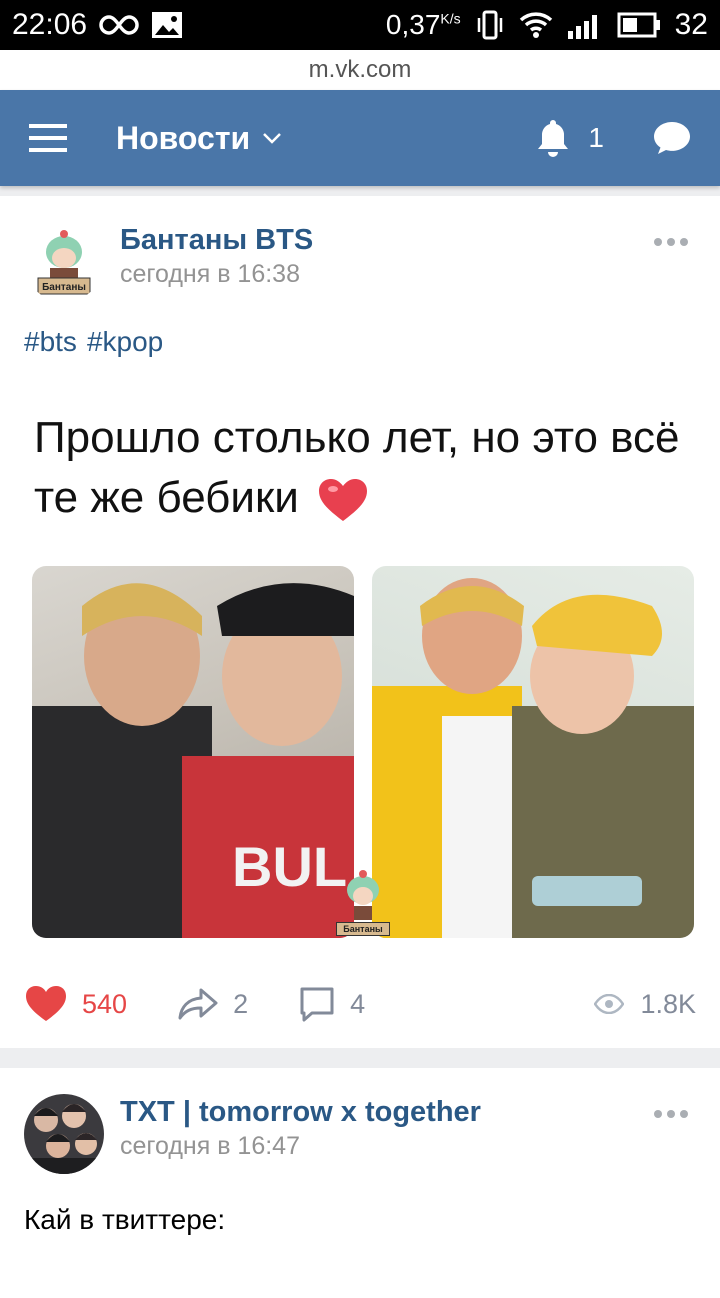 The height and width of the screenshot is (1298, 720). I want to click on post-text: Кай в твиттере:, so click(125, 1219).